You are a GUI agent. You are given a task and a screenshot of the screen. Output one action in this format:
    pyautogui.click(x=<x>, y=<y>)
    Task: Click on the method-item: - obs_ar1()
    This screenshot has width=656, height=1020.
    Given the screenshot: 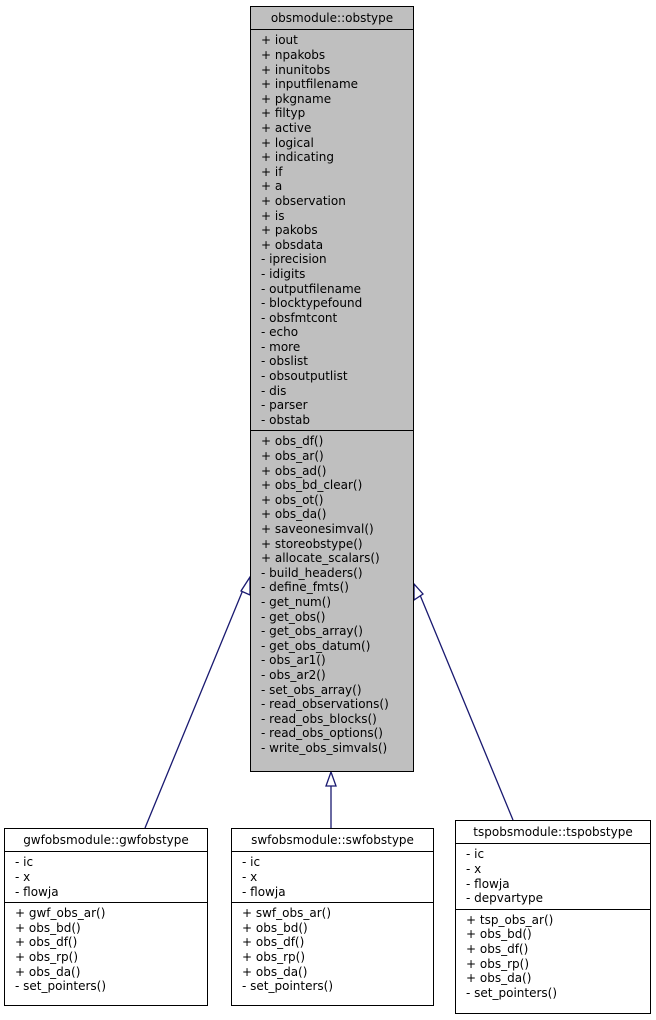 What is the action you would take?
    pyautogui.click(x=337, y=660)
    